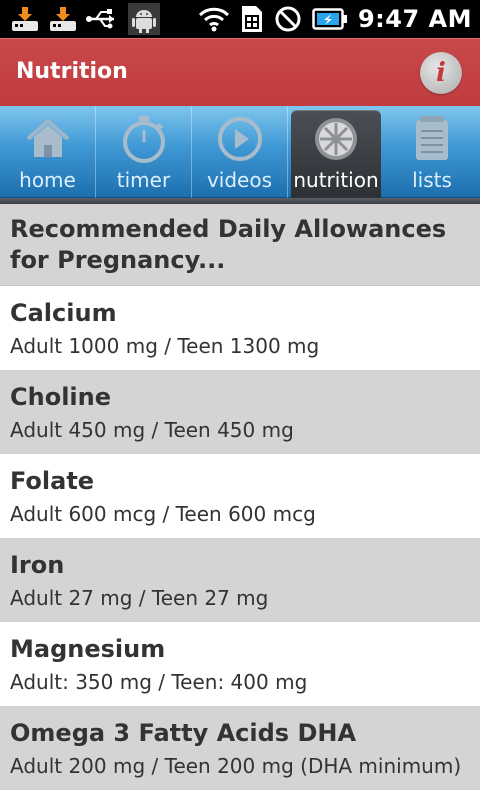 This screenshot has height=800, width=480. What do you see at coordinates (336, 180) in the screenshot?
I see `tab-label: nutrition` at bounding box center [336, 180].